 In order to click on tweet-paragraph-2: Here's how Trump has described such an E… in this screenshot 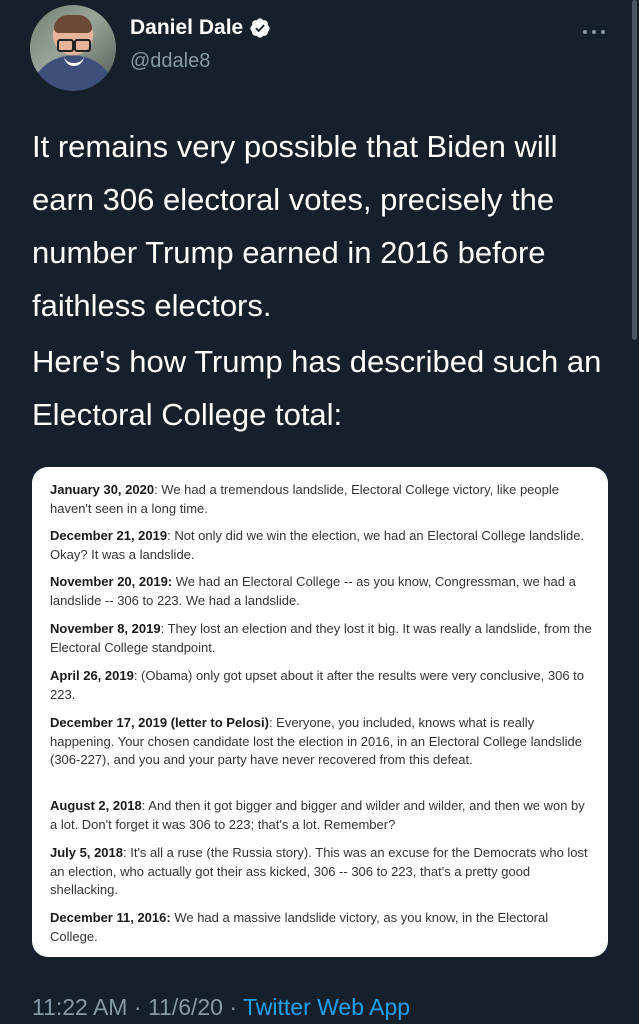, I will do `click(317, 388)`.